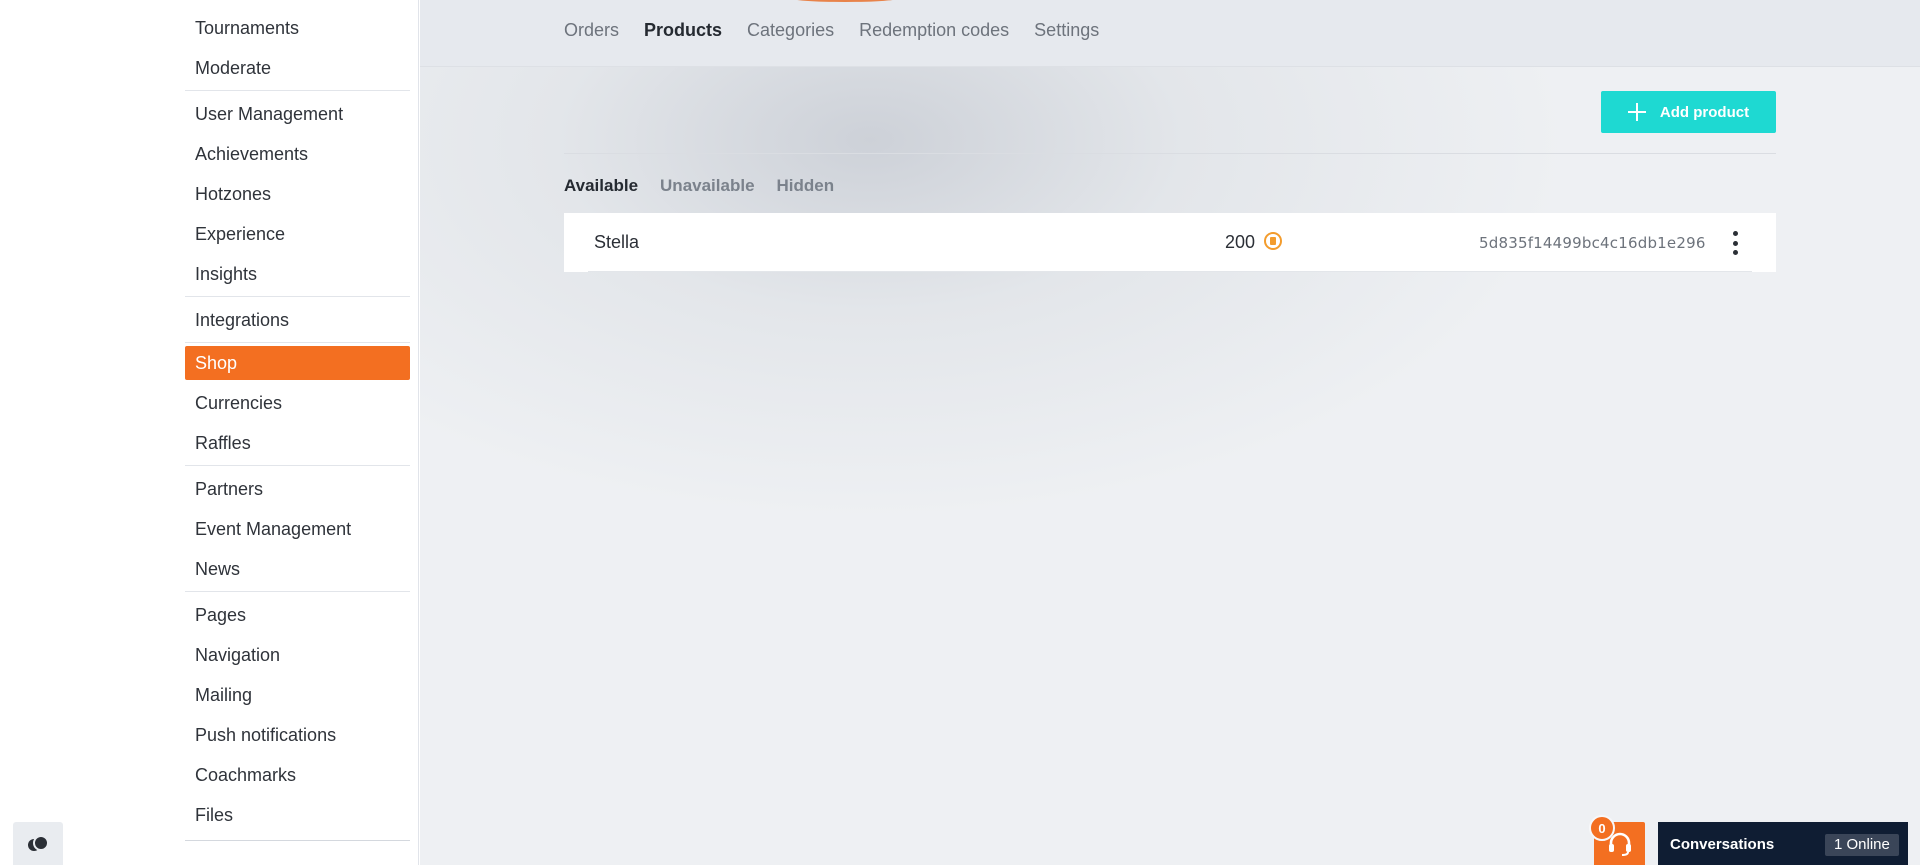 The height and width of the screenshot is (865, 1920). I want to click on product-row: Stella 200 5d835f14499bc4c16db1e296, so click(1170, 242).